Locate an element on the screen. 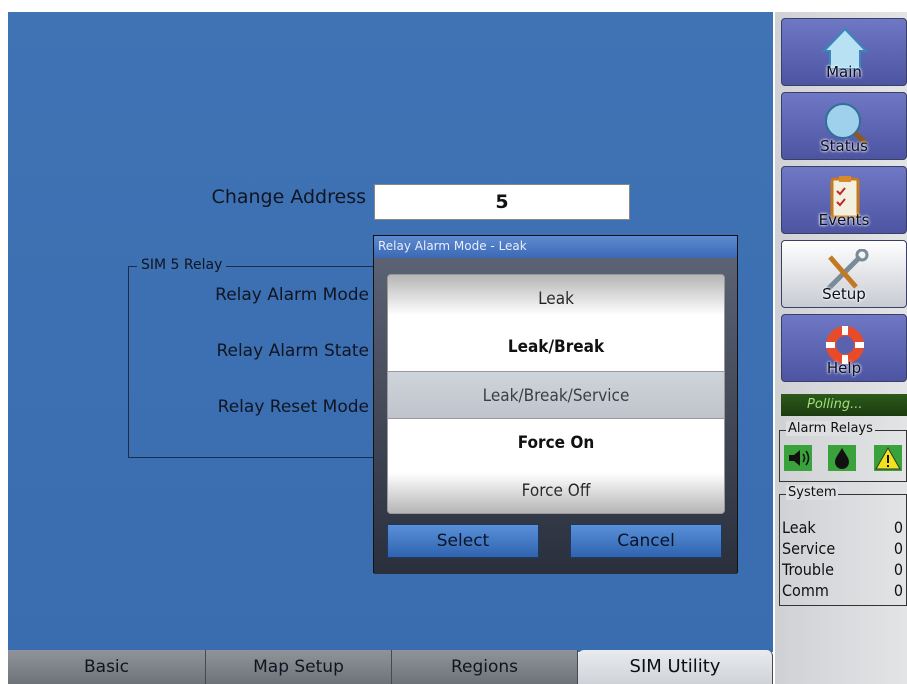 The width and height of the screenshot is (907, 684). option-leak-break-service: Leak/Break/Service is located at coordinates (556, 395).